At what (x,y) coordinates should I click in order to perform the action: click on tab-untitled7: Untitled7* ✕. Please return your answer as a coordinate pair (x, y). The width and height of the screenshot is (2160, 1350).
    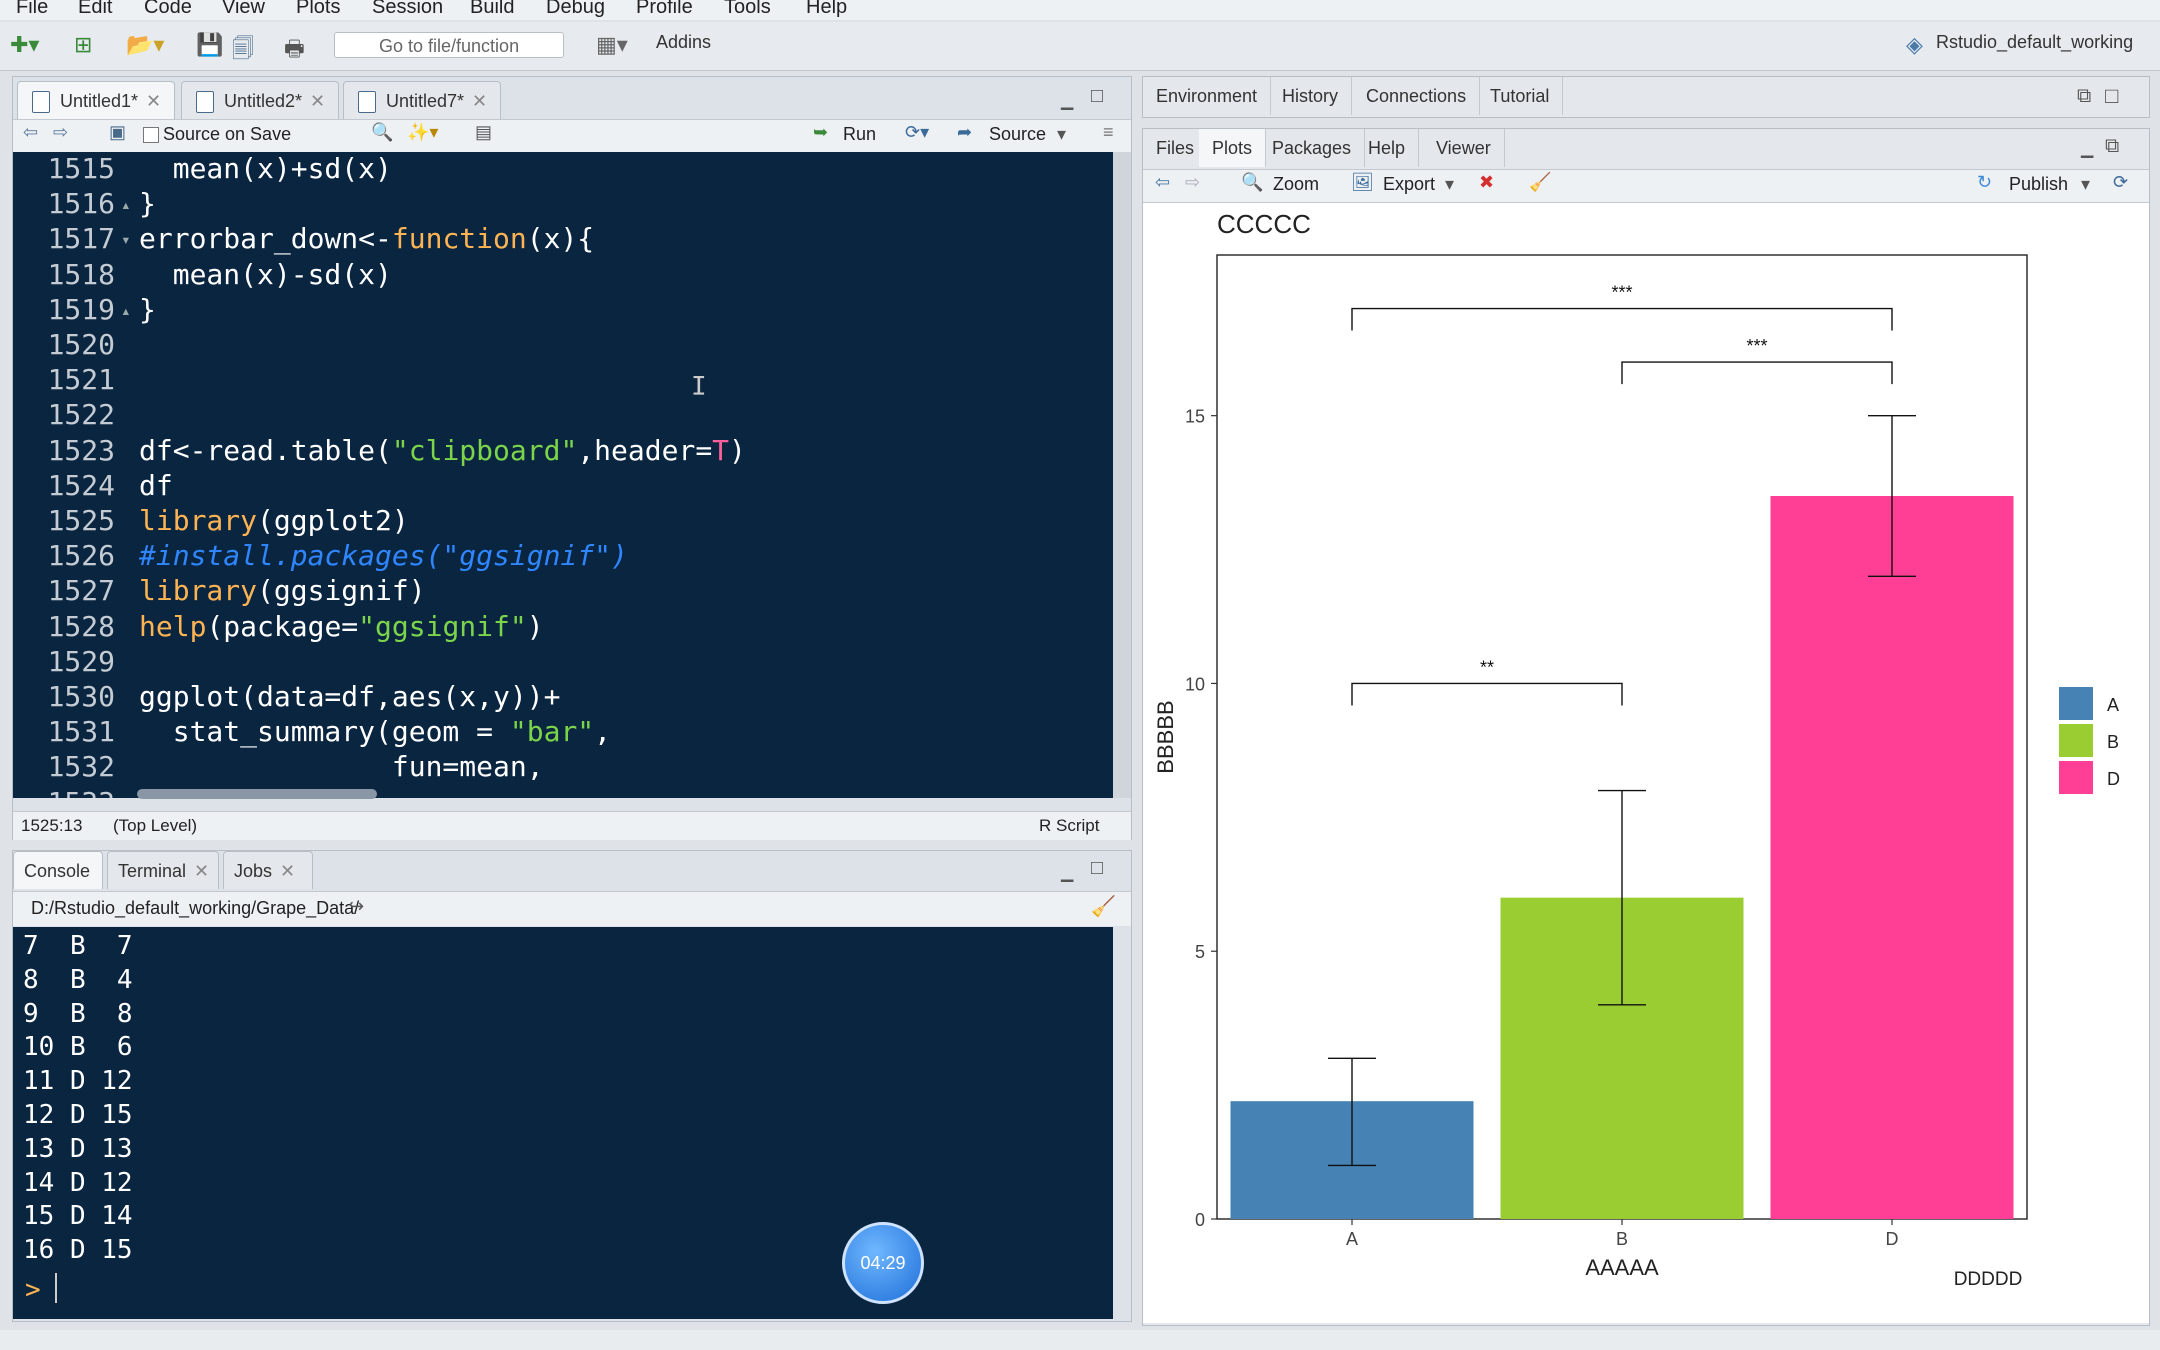
    Looking at the image, I should click on (422, 100).